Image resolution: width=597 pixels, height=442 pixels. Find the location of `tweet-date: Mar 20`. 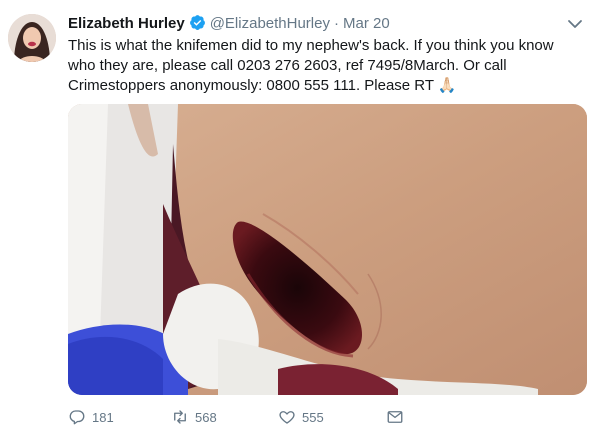

tweet-date: Mar 20 is located at coordinates (366, 23).